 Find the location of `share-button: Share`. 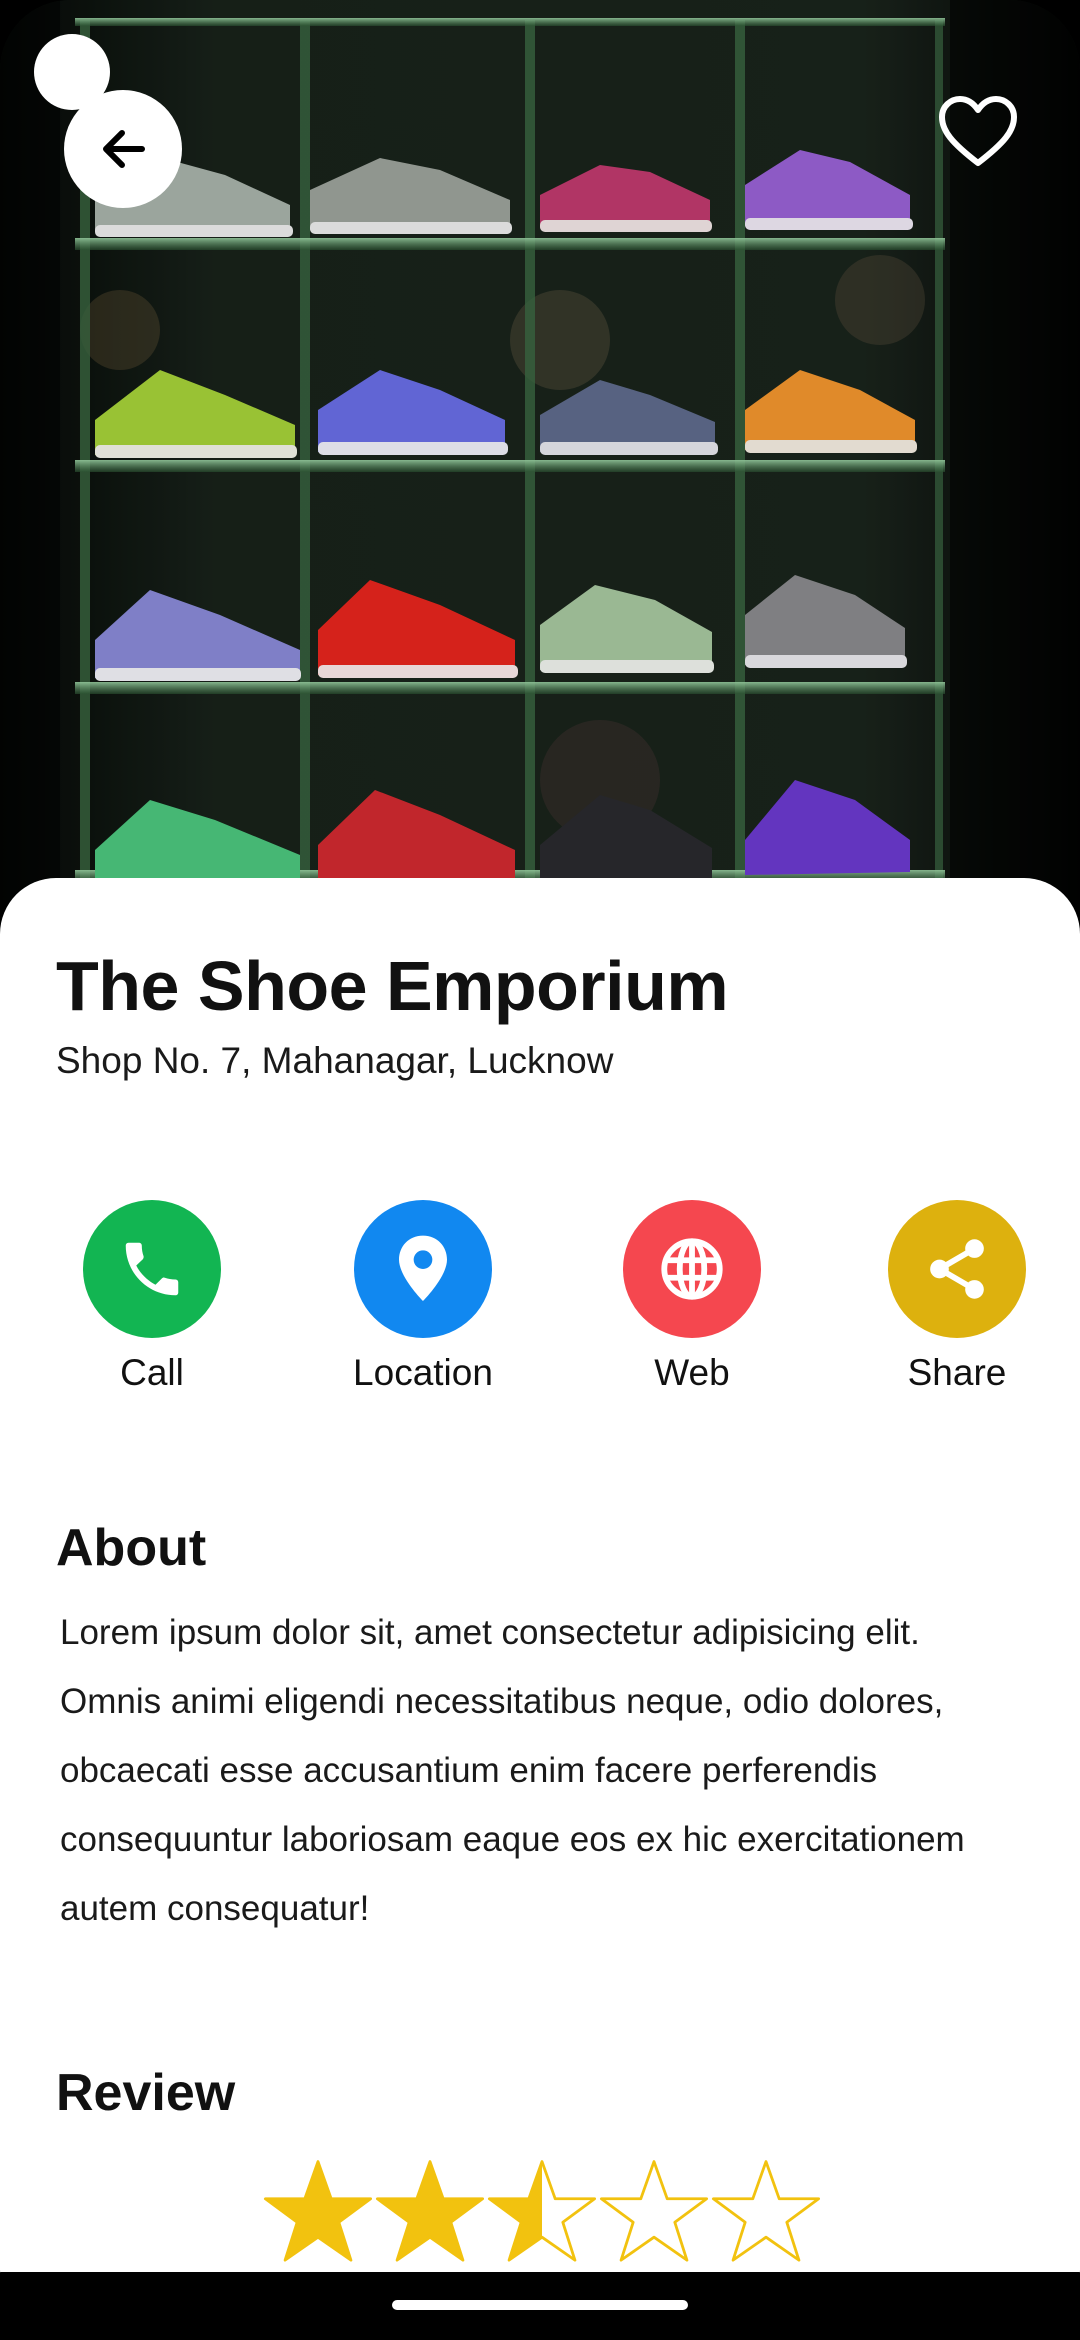

share-button: Share is located at coordinates (957, 1297).